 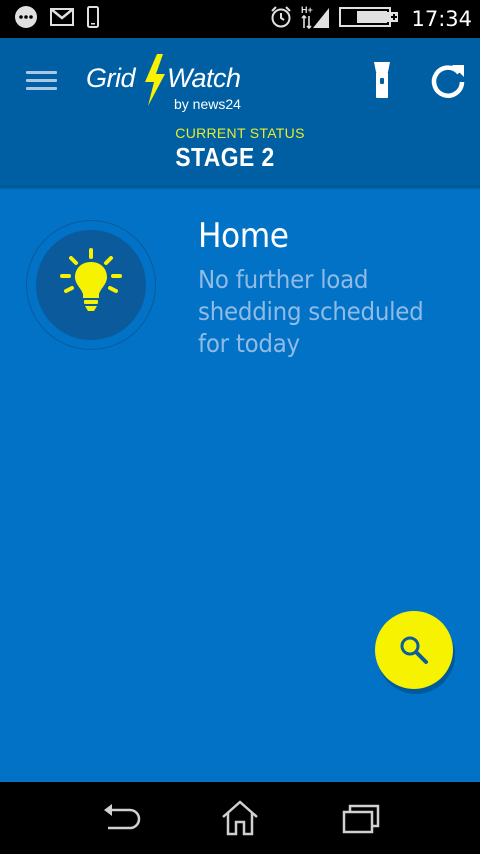 I want to click on status-bar: H+ 17:34, so click(x=240, y=19).